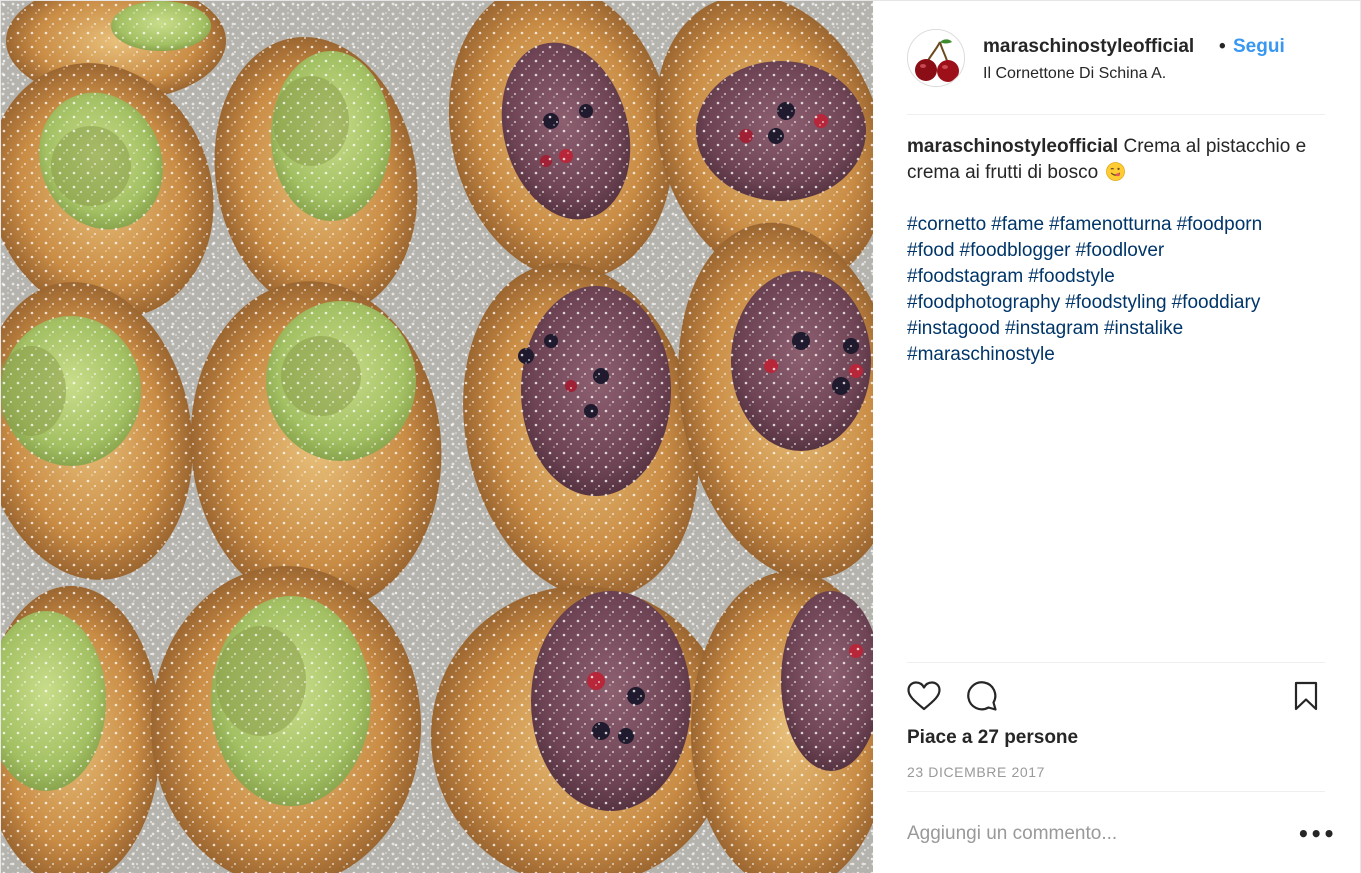 The image size is (1361, 873). What do you see at coordinates (1220, 224) in the screenshot?
I see `hashtag-link: #foodporn` at bounding box center [1220, 224].